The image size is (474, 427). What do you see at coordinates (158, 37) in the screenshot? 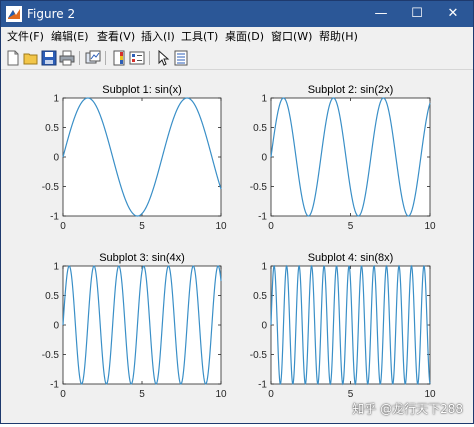
I see `menu-insert: 插入(I)` at bounding box center [158, 37].